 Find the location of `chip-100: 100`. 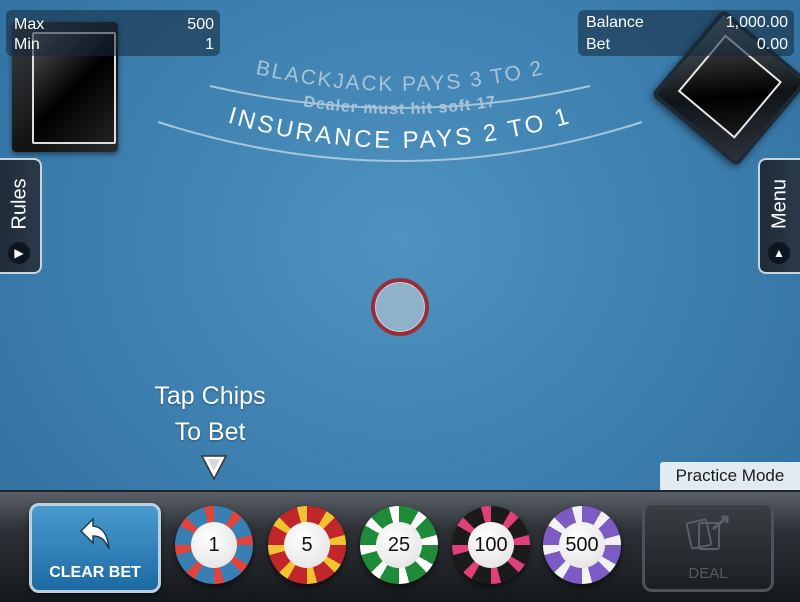

chip-100: 100 is located at coordinates (491, 545).